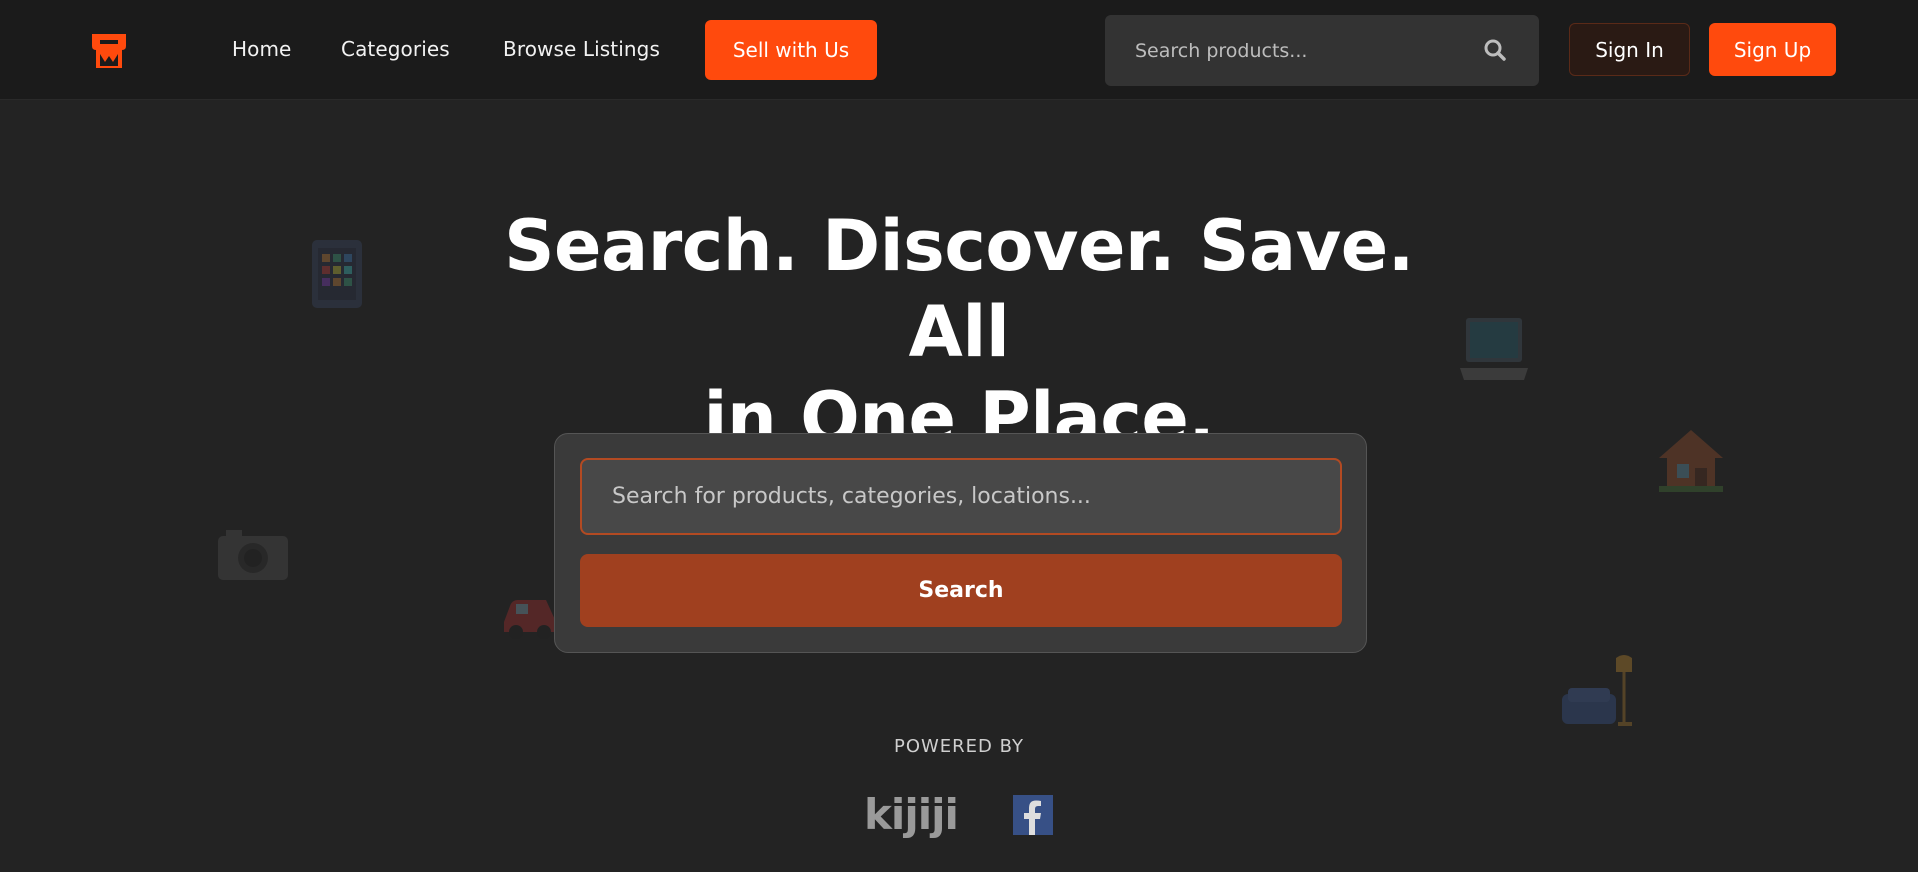 This screenshot has height=872, width=1918. Describe the element at coordinates (581, 49) in the screenshot. I see `nav-link-browse-listings: Browse Listings` at that location.